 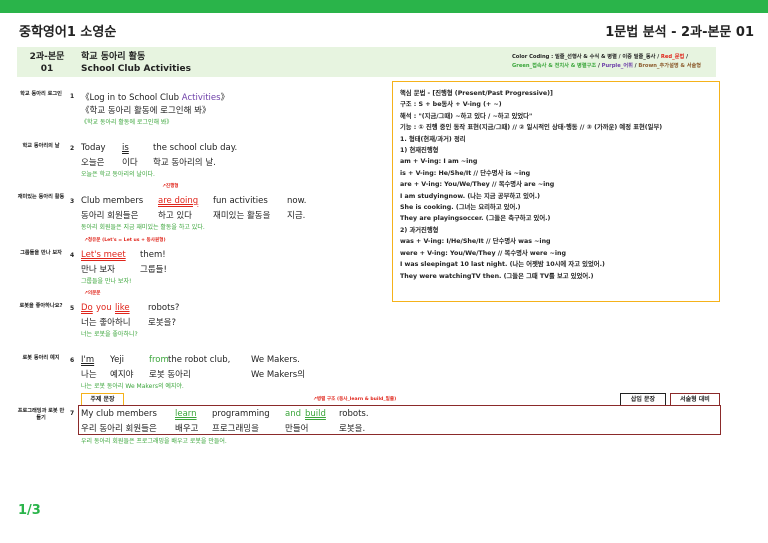 What do you see at coordinates (72, 413) in the screenshot?
I see `row-number: 7` at bounding box center [72, 413].